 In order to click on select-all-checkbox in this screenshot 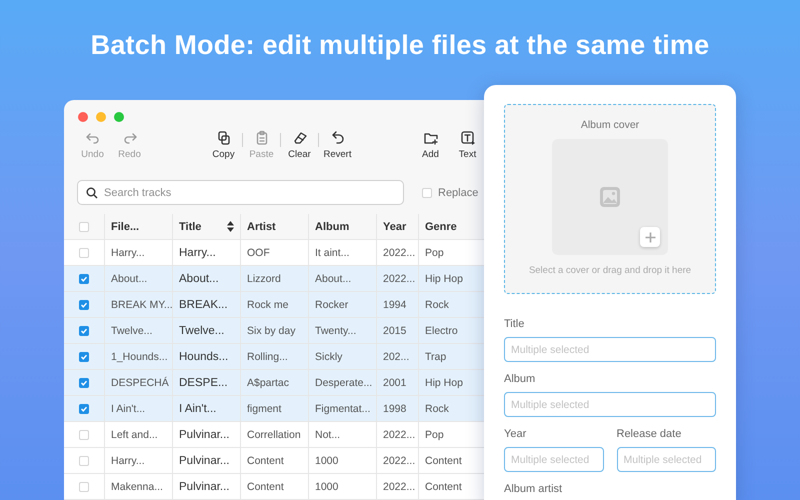, I will do `click(84, 227)`.